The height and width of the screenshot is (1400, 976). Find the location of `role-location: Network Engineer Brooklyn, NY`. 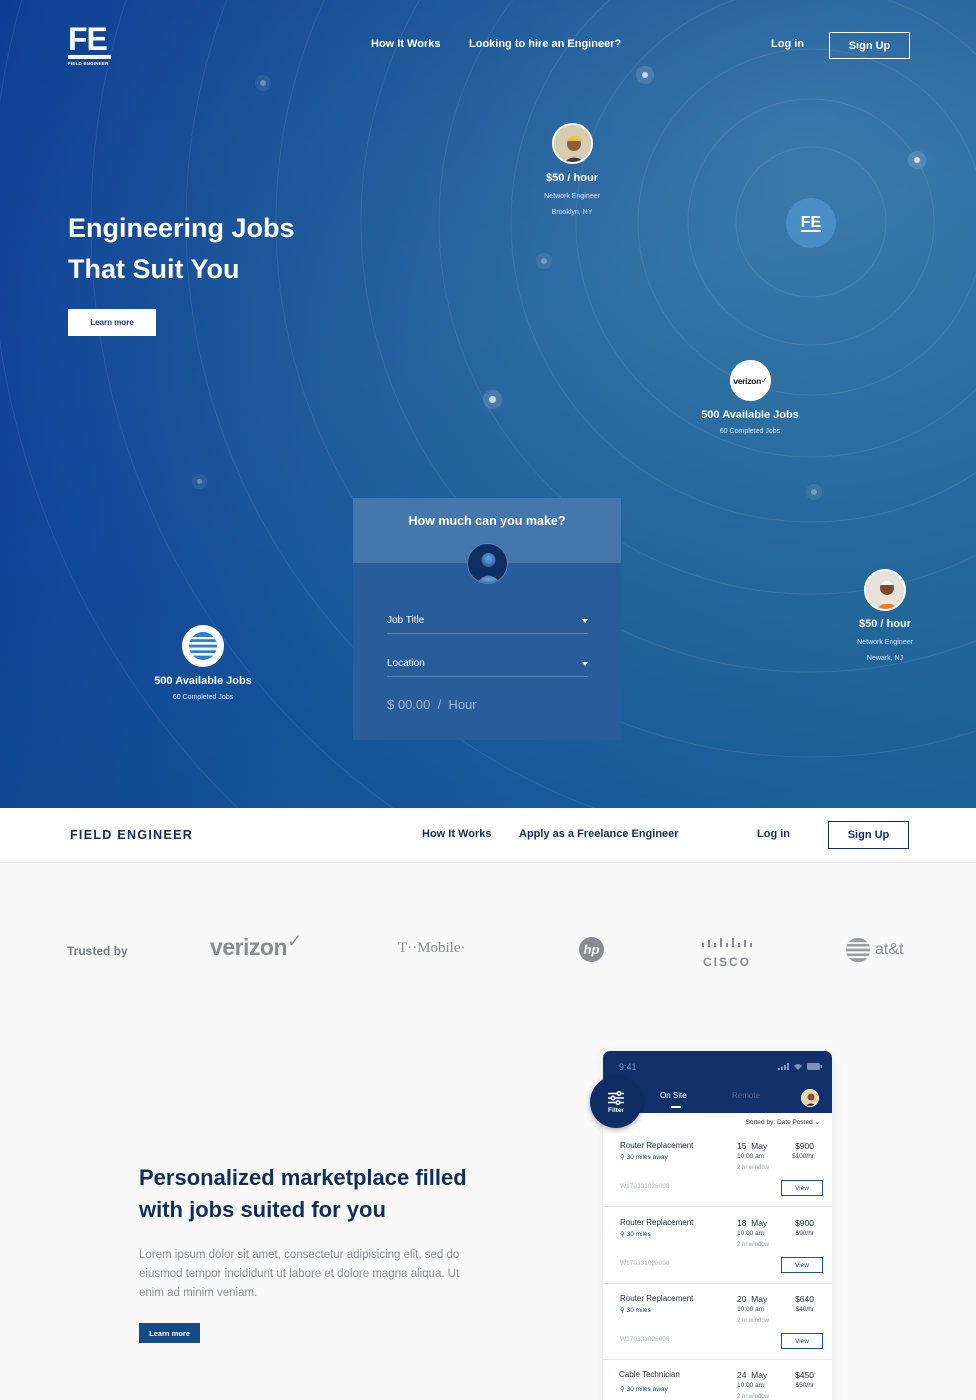

role-location: Network Engineer Brooklyn, NY is located at coordinates (572, 205).